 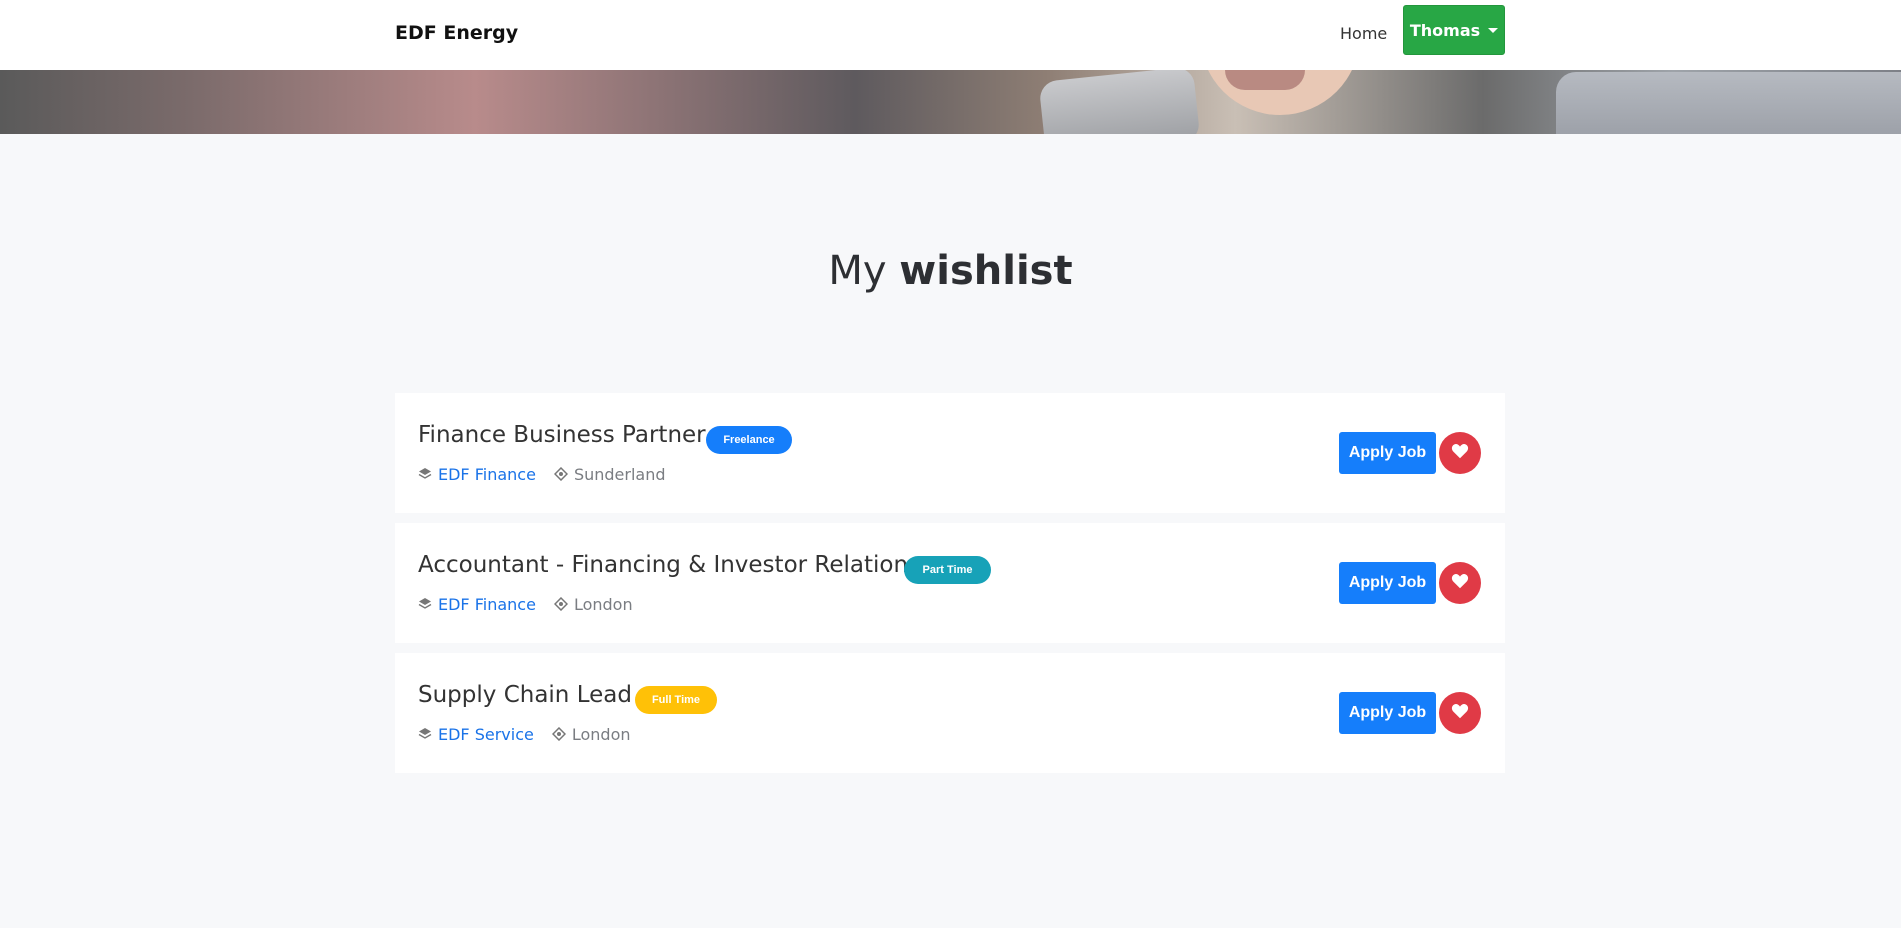 What do you see at coordinates (947, 570) in the screenshot?
I see `job-type-badge: Part Time` at bounding box center [947, 570].